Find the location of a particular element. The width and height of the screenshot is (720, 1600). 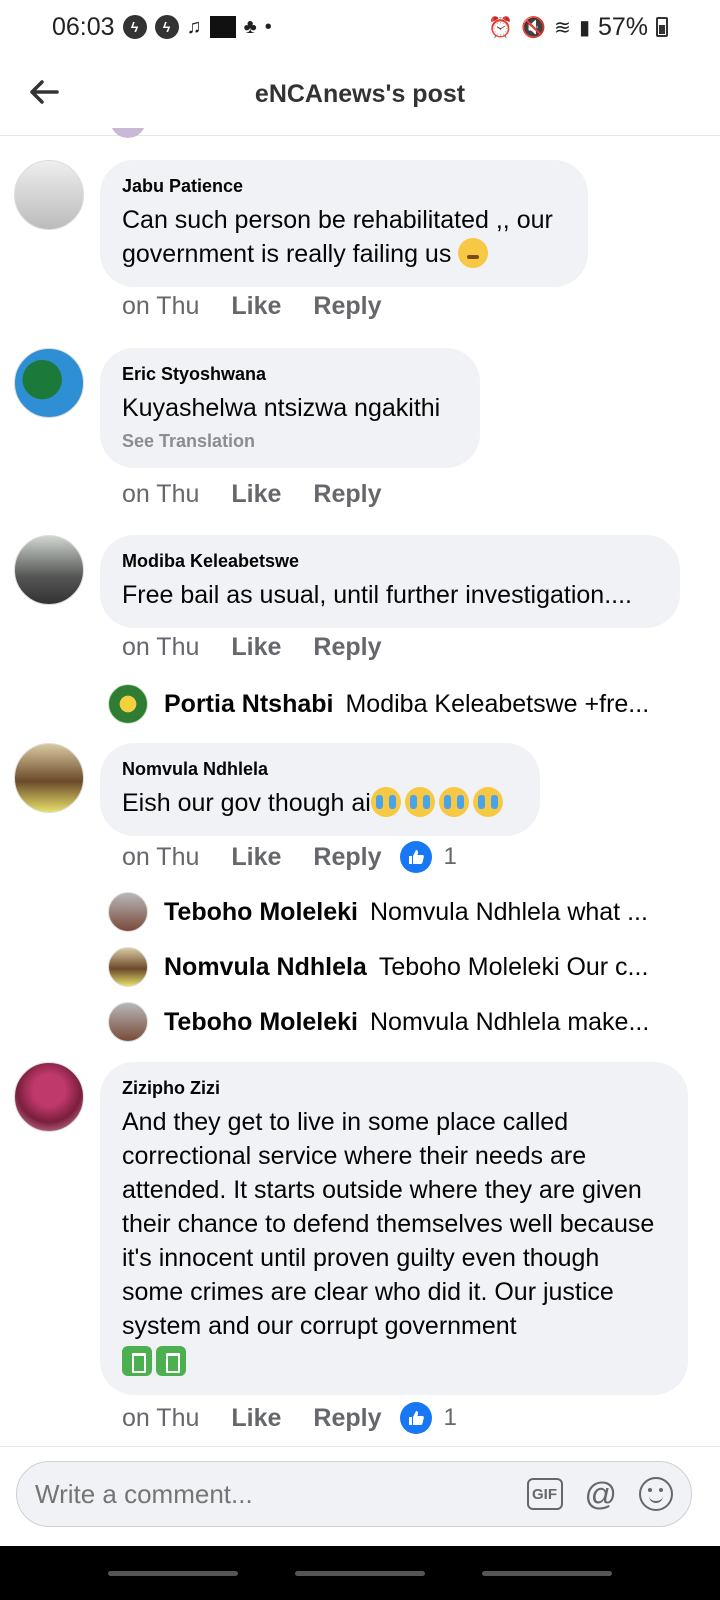

signal-icon: ▮ is located at coordinates (584, 27).